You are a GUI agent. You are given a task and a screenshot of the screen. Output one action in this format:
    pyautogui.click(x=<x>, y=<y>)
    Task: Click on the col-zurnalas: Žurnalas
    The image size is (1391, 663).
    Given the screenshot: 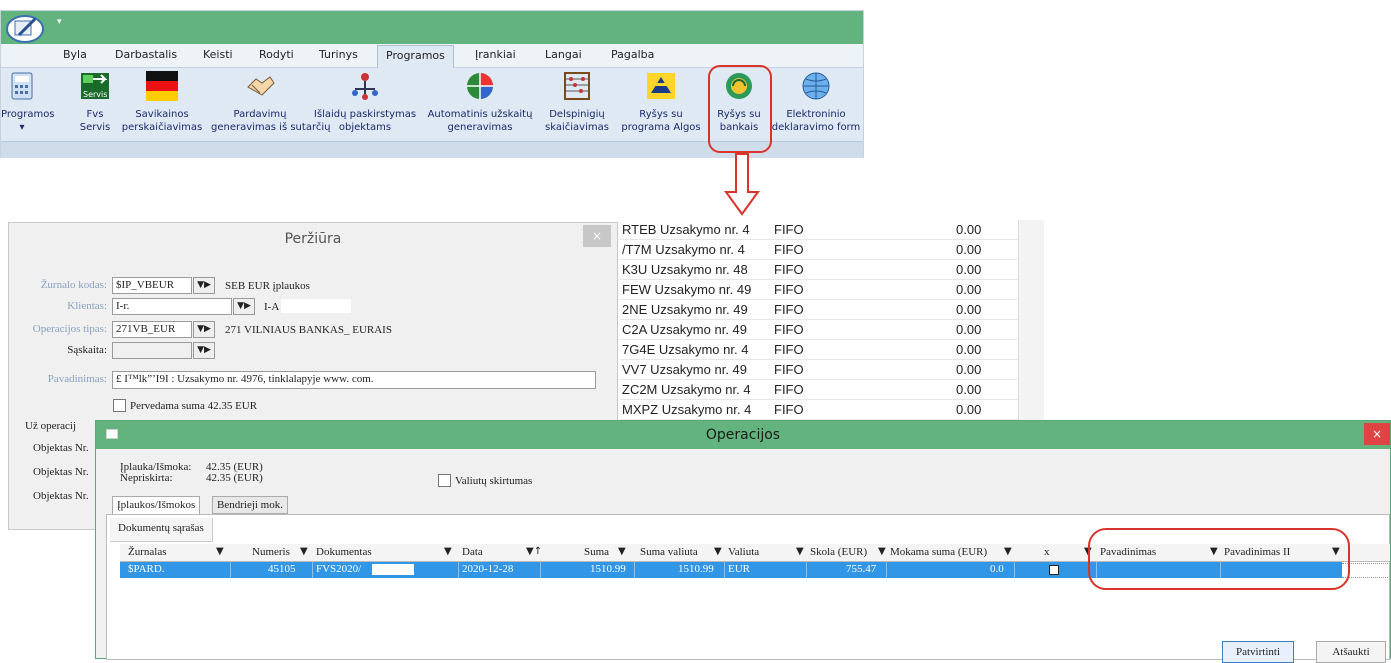 What is the action you would take?
    pyautogui.click(x=147, y=552)
    